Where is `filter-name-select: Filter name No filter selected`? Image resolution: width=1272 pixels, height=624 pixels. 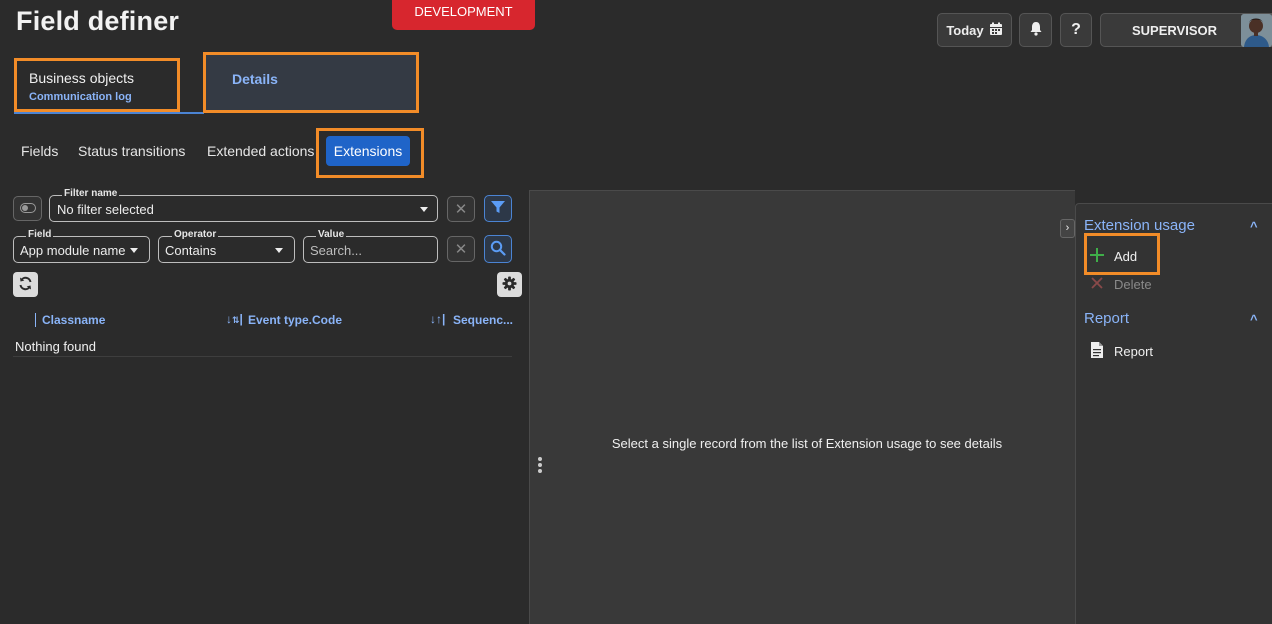
filter-name-select: Filter name No filter selected is located at coordinates (243, 205).